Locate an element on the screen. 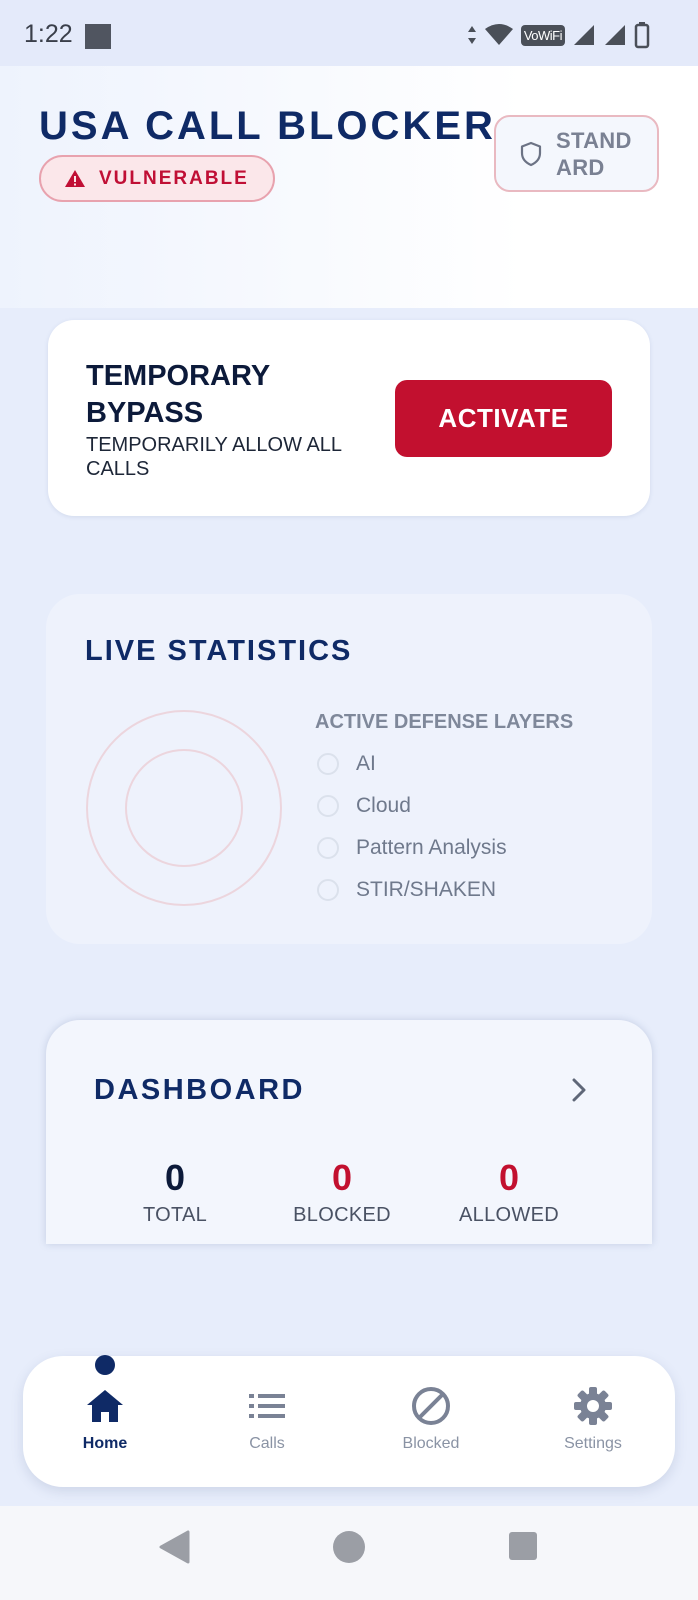  dashboard-card: DASHBOARD 0 TOTAL 0 BLOCKED 0 ALLOWED is located at coordinates (349, 1132).